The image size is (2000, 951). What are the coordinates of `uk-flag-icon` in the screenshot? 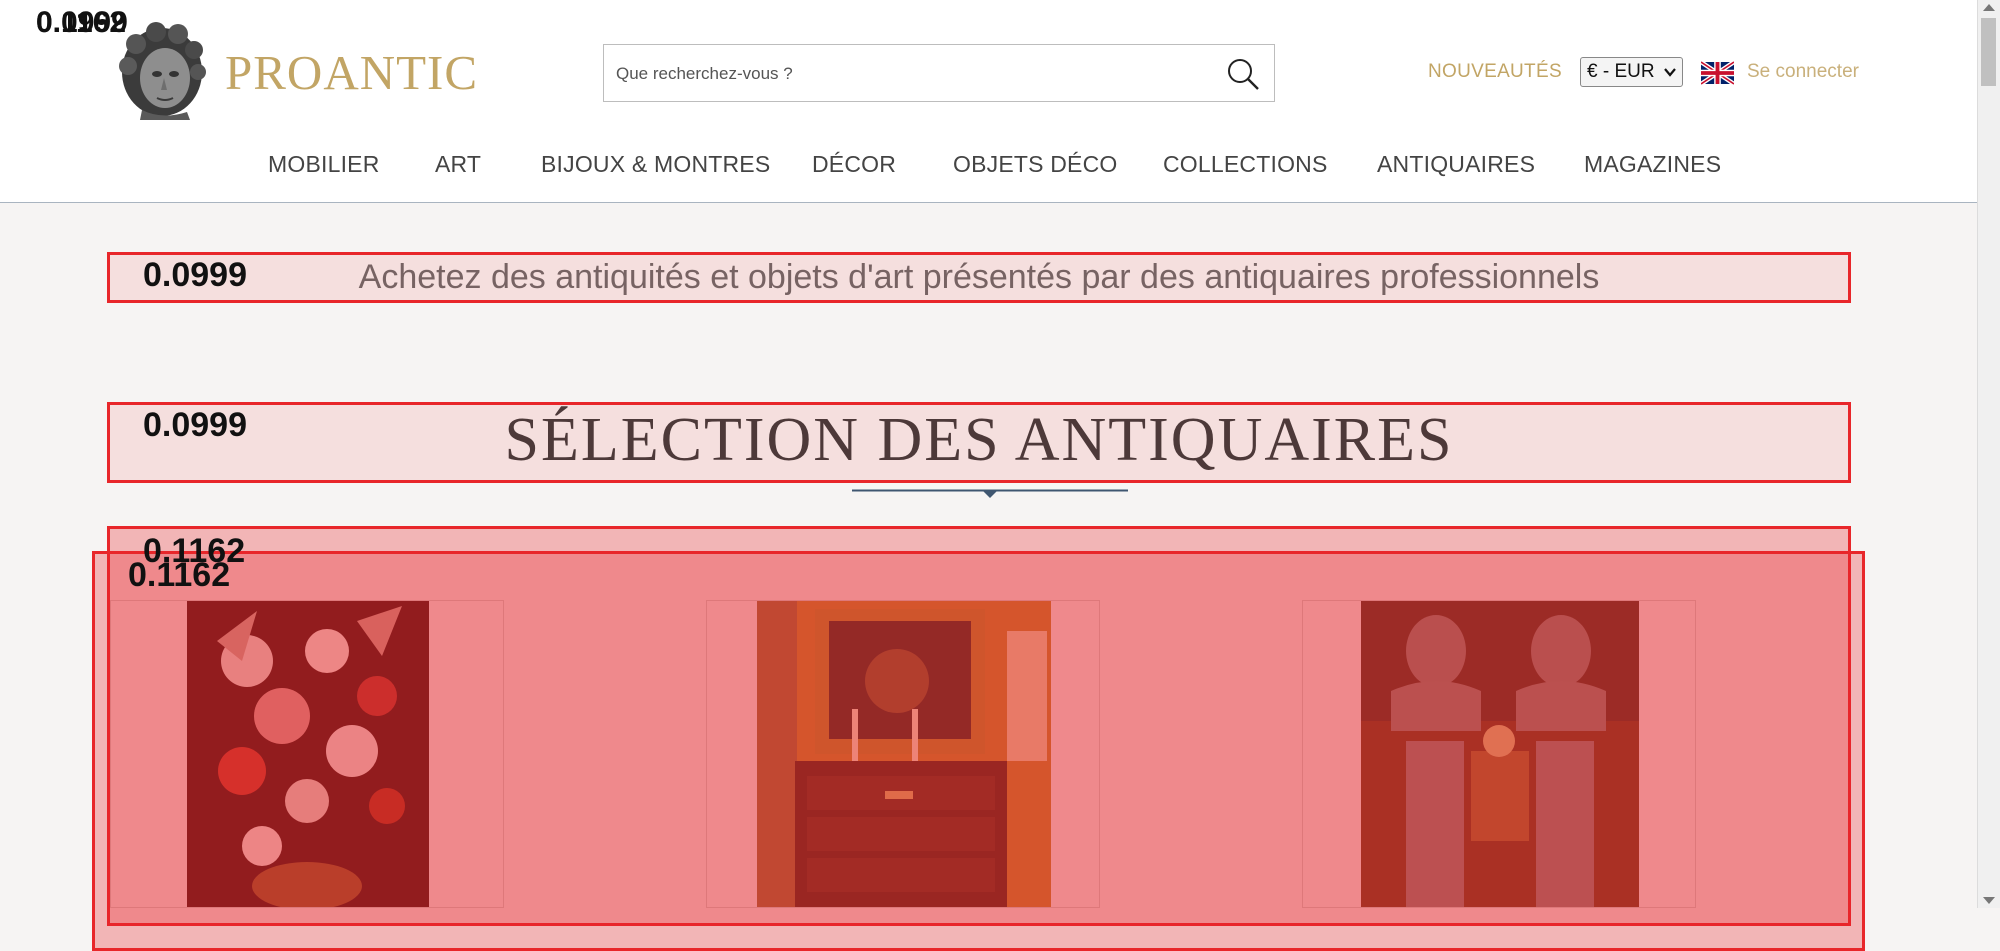 It's located at (1717, 73).